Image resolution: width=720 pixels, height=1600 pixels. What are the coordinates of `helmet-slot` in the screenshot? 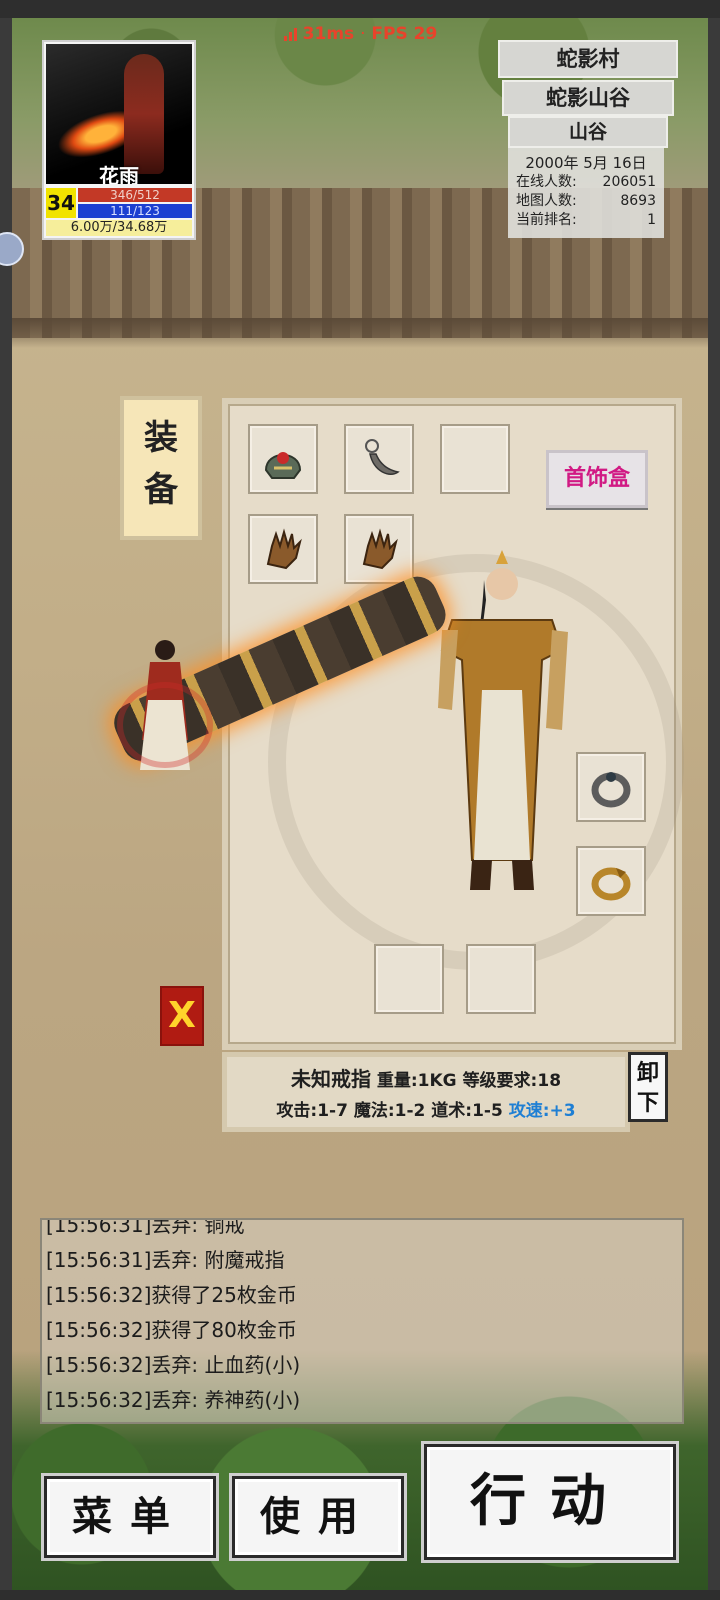 It's located at (283, 459).